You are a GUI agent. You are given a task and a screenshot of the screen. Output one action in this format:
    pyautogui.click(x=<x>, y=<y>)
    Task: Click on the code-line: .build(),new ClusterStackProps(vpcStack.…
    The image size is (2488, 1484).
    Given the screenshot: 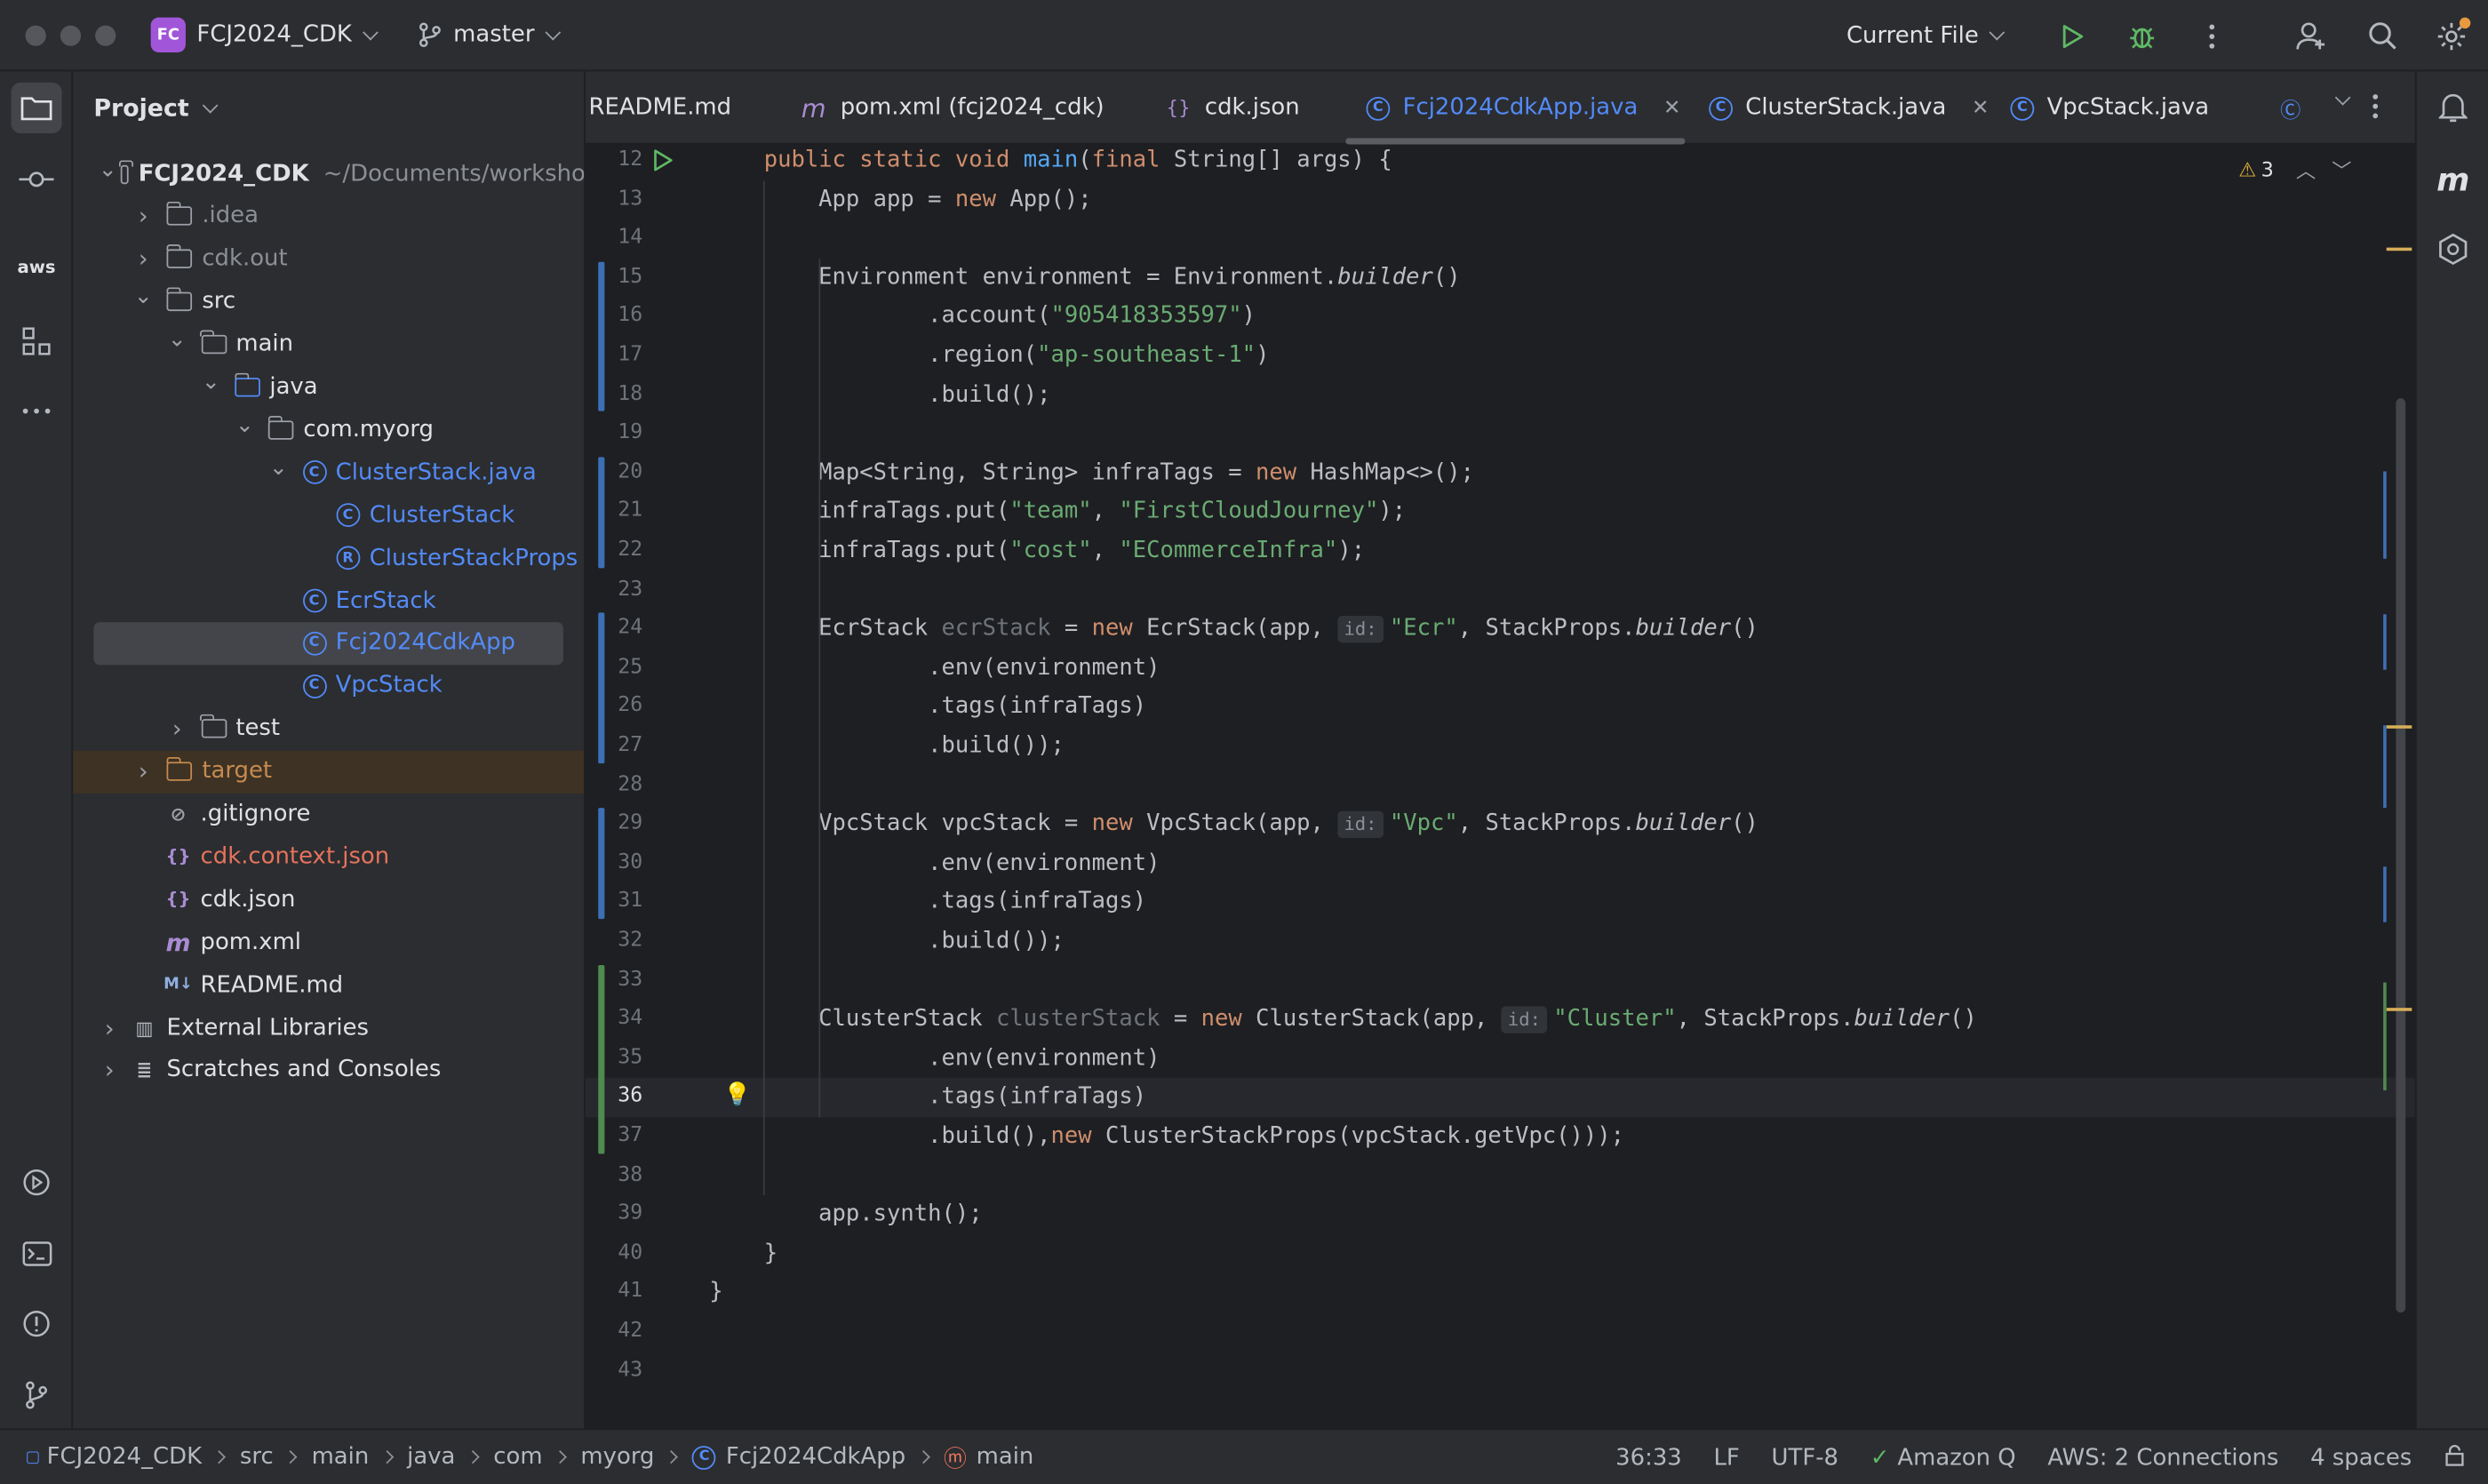 What is the action you would take?
    pyautogui.click(x=1167, y=1136)
    